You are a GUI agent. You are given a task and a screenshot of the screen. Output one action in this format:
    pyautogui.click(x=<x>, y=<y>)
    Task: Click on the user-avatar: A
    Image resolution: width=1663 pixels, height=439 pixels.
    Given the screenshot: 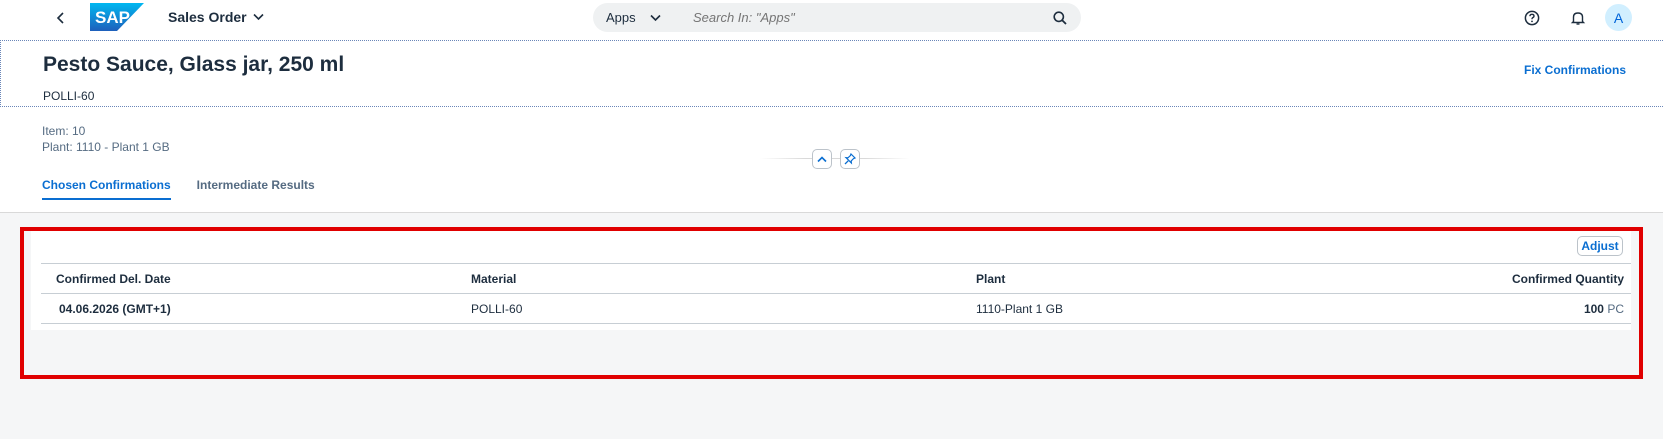 What is the action you would take?
    pyautogui.click(x=1618, y=17)
    